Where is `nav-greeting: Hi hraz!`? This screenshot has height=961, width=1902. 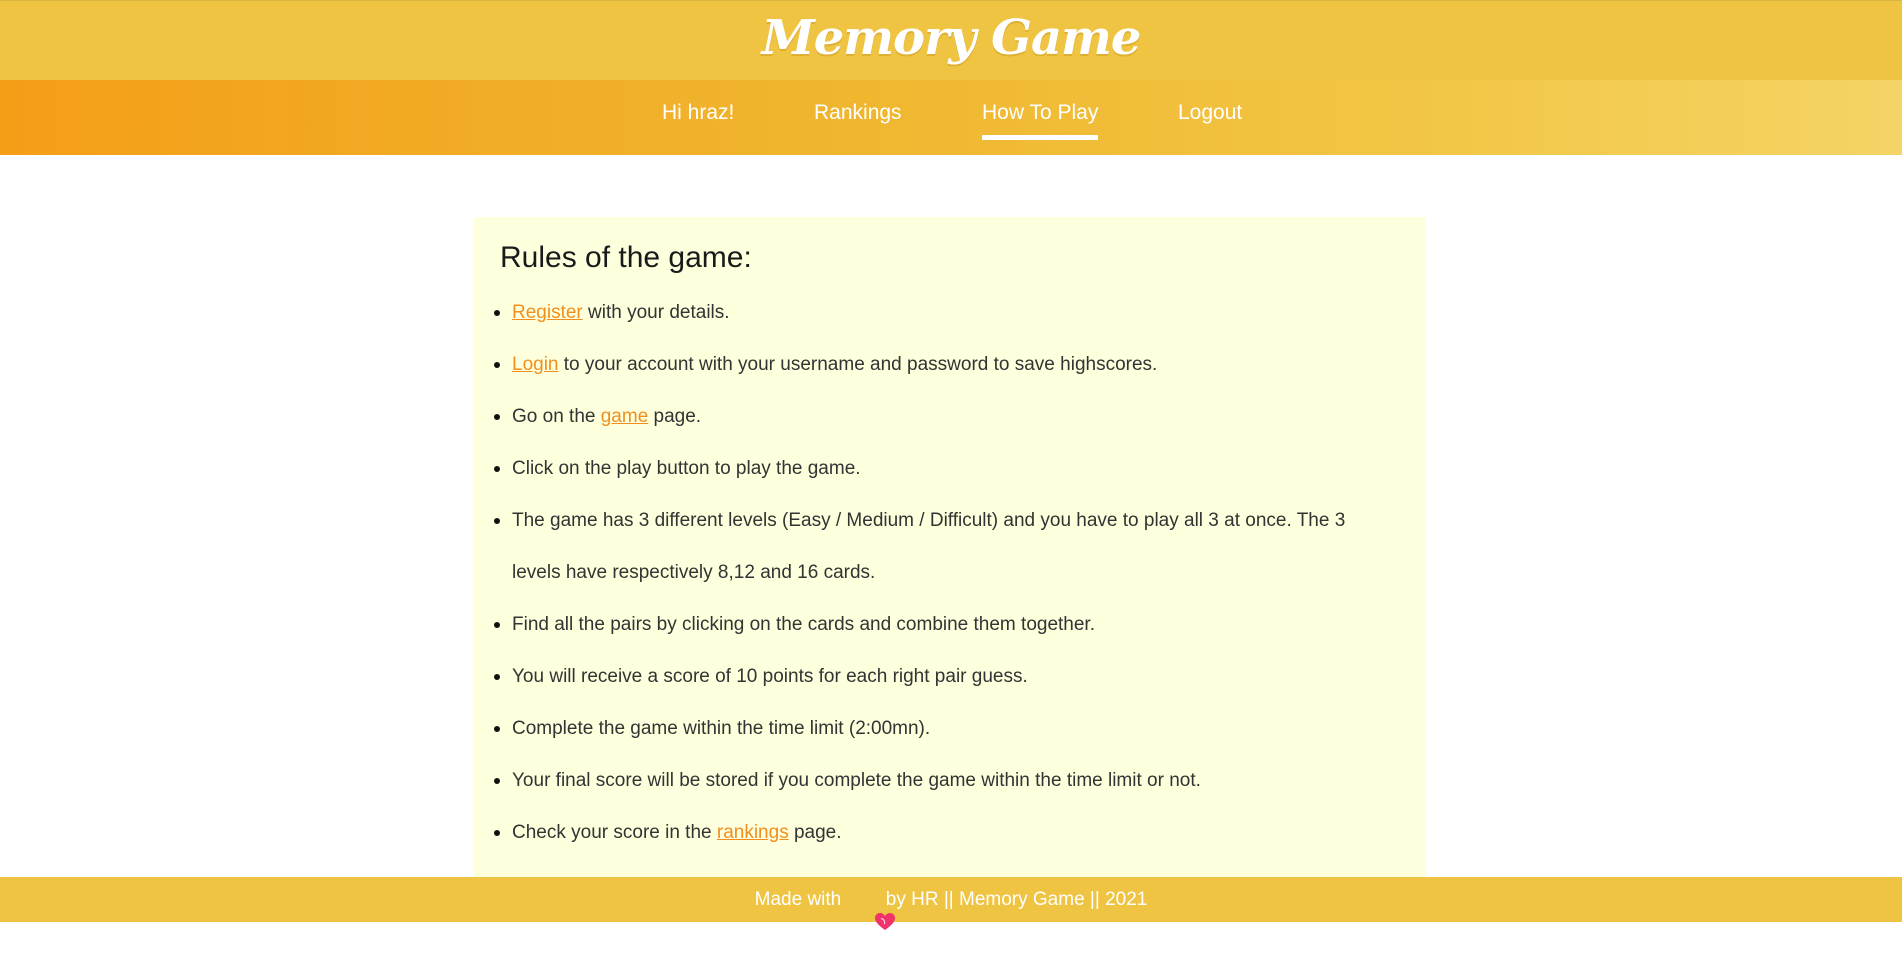 nav-greeting: Hi hraz! is located at coordinates (698, 117).